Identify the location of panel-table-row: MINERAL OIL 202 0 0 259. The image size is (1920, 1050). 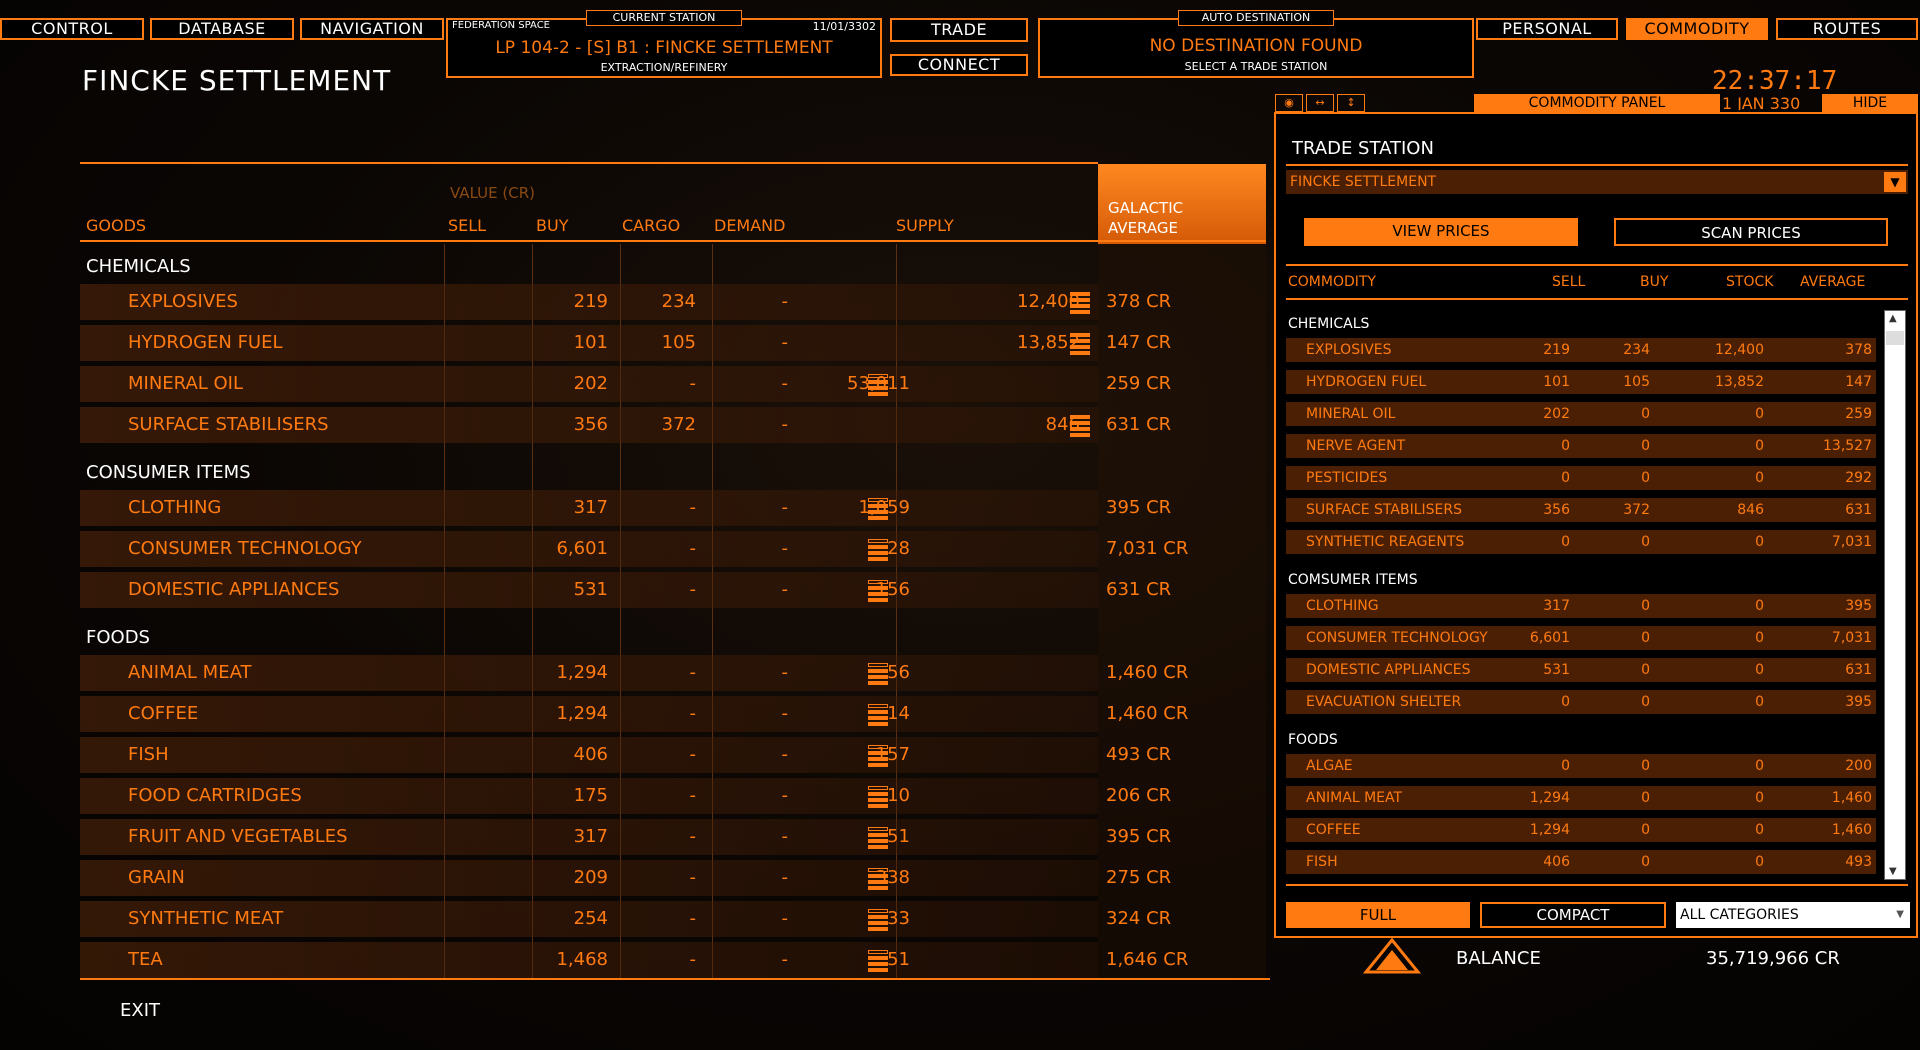
(1581, 414).